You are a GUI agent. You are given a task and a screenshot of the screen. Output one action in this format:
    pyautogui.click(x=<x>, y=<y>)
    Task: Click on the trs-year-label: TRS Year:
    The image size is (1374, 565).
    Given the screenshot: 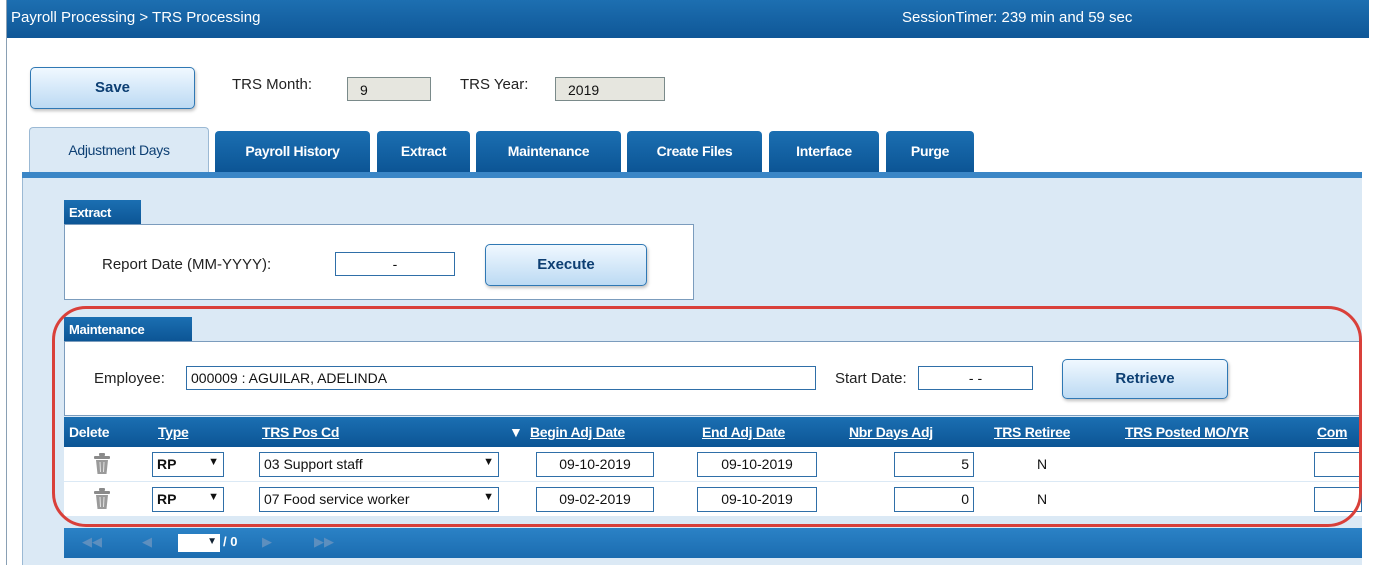 What is the action you would take?
    pyautogui.click(x=494, y=84)
    